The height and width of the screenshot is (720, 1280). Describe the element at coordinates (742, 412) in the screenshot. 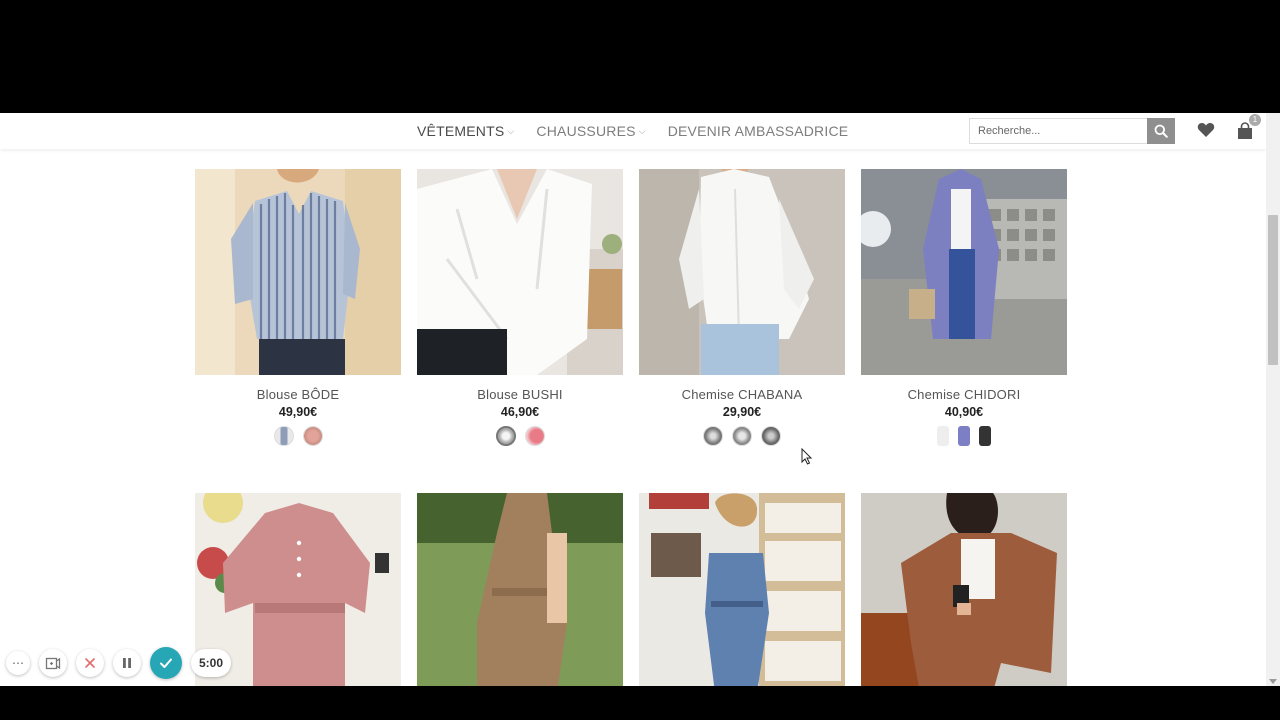

I see `product-price: 29,90€` at that location.